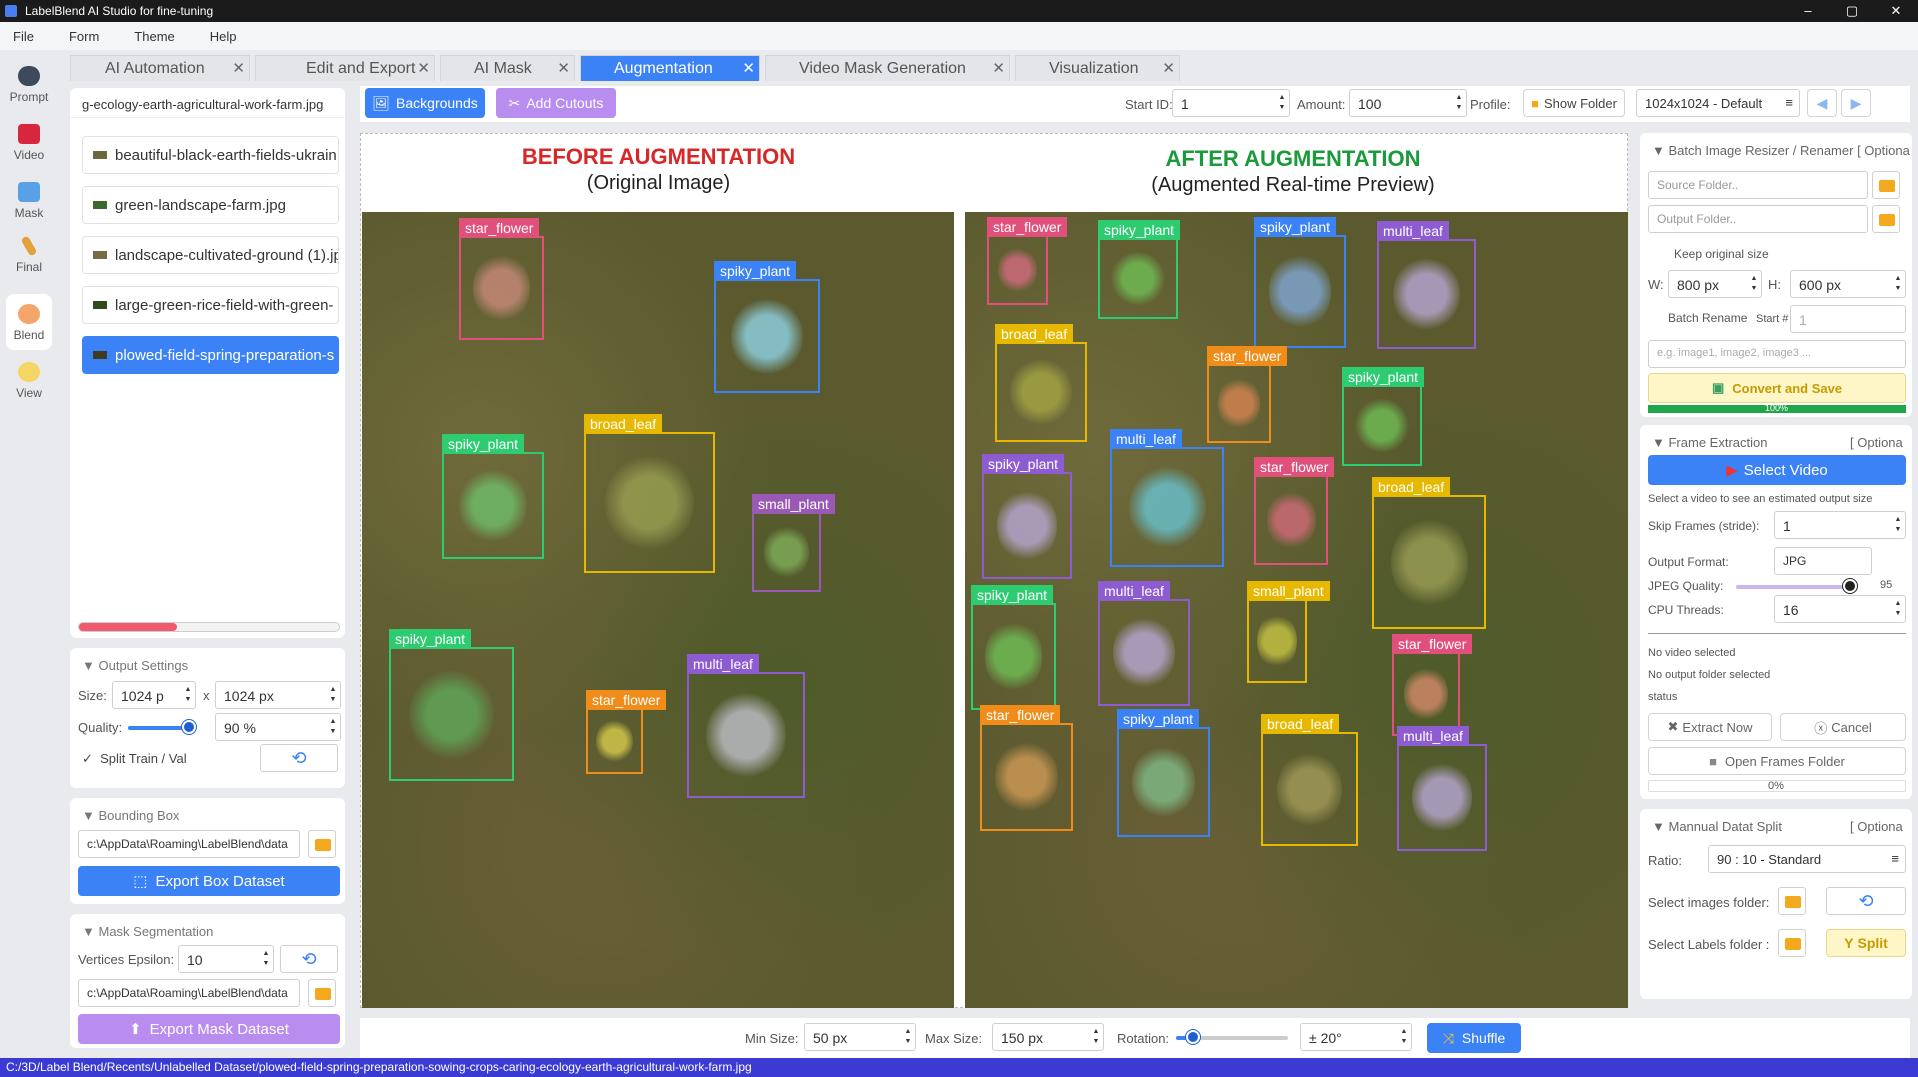 The image size is (1918, 1077). What do you see at coordinates (1886, 185) in the screenshot?
I see `browse-source-button` at bounding box center [1886, 185].